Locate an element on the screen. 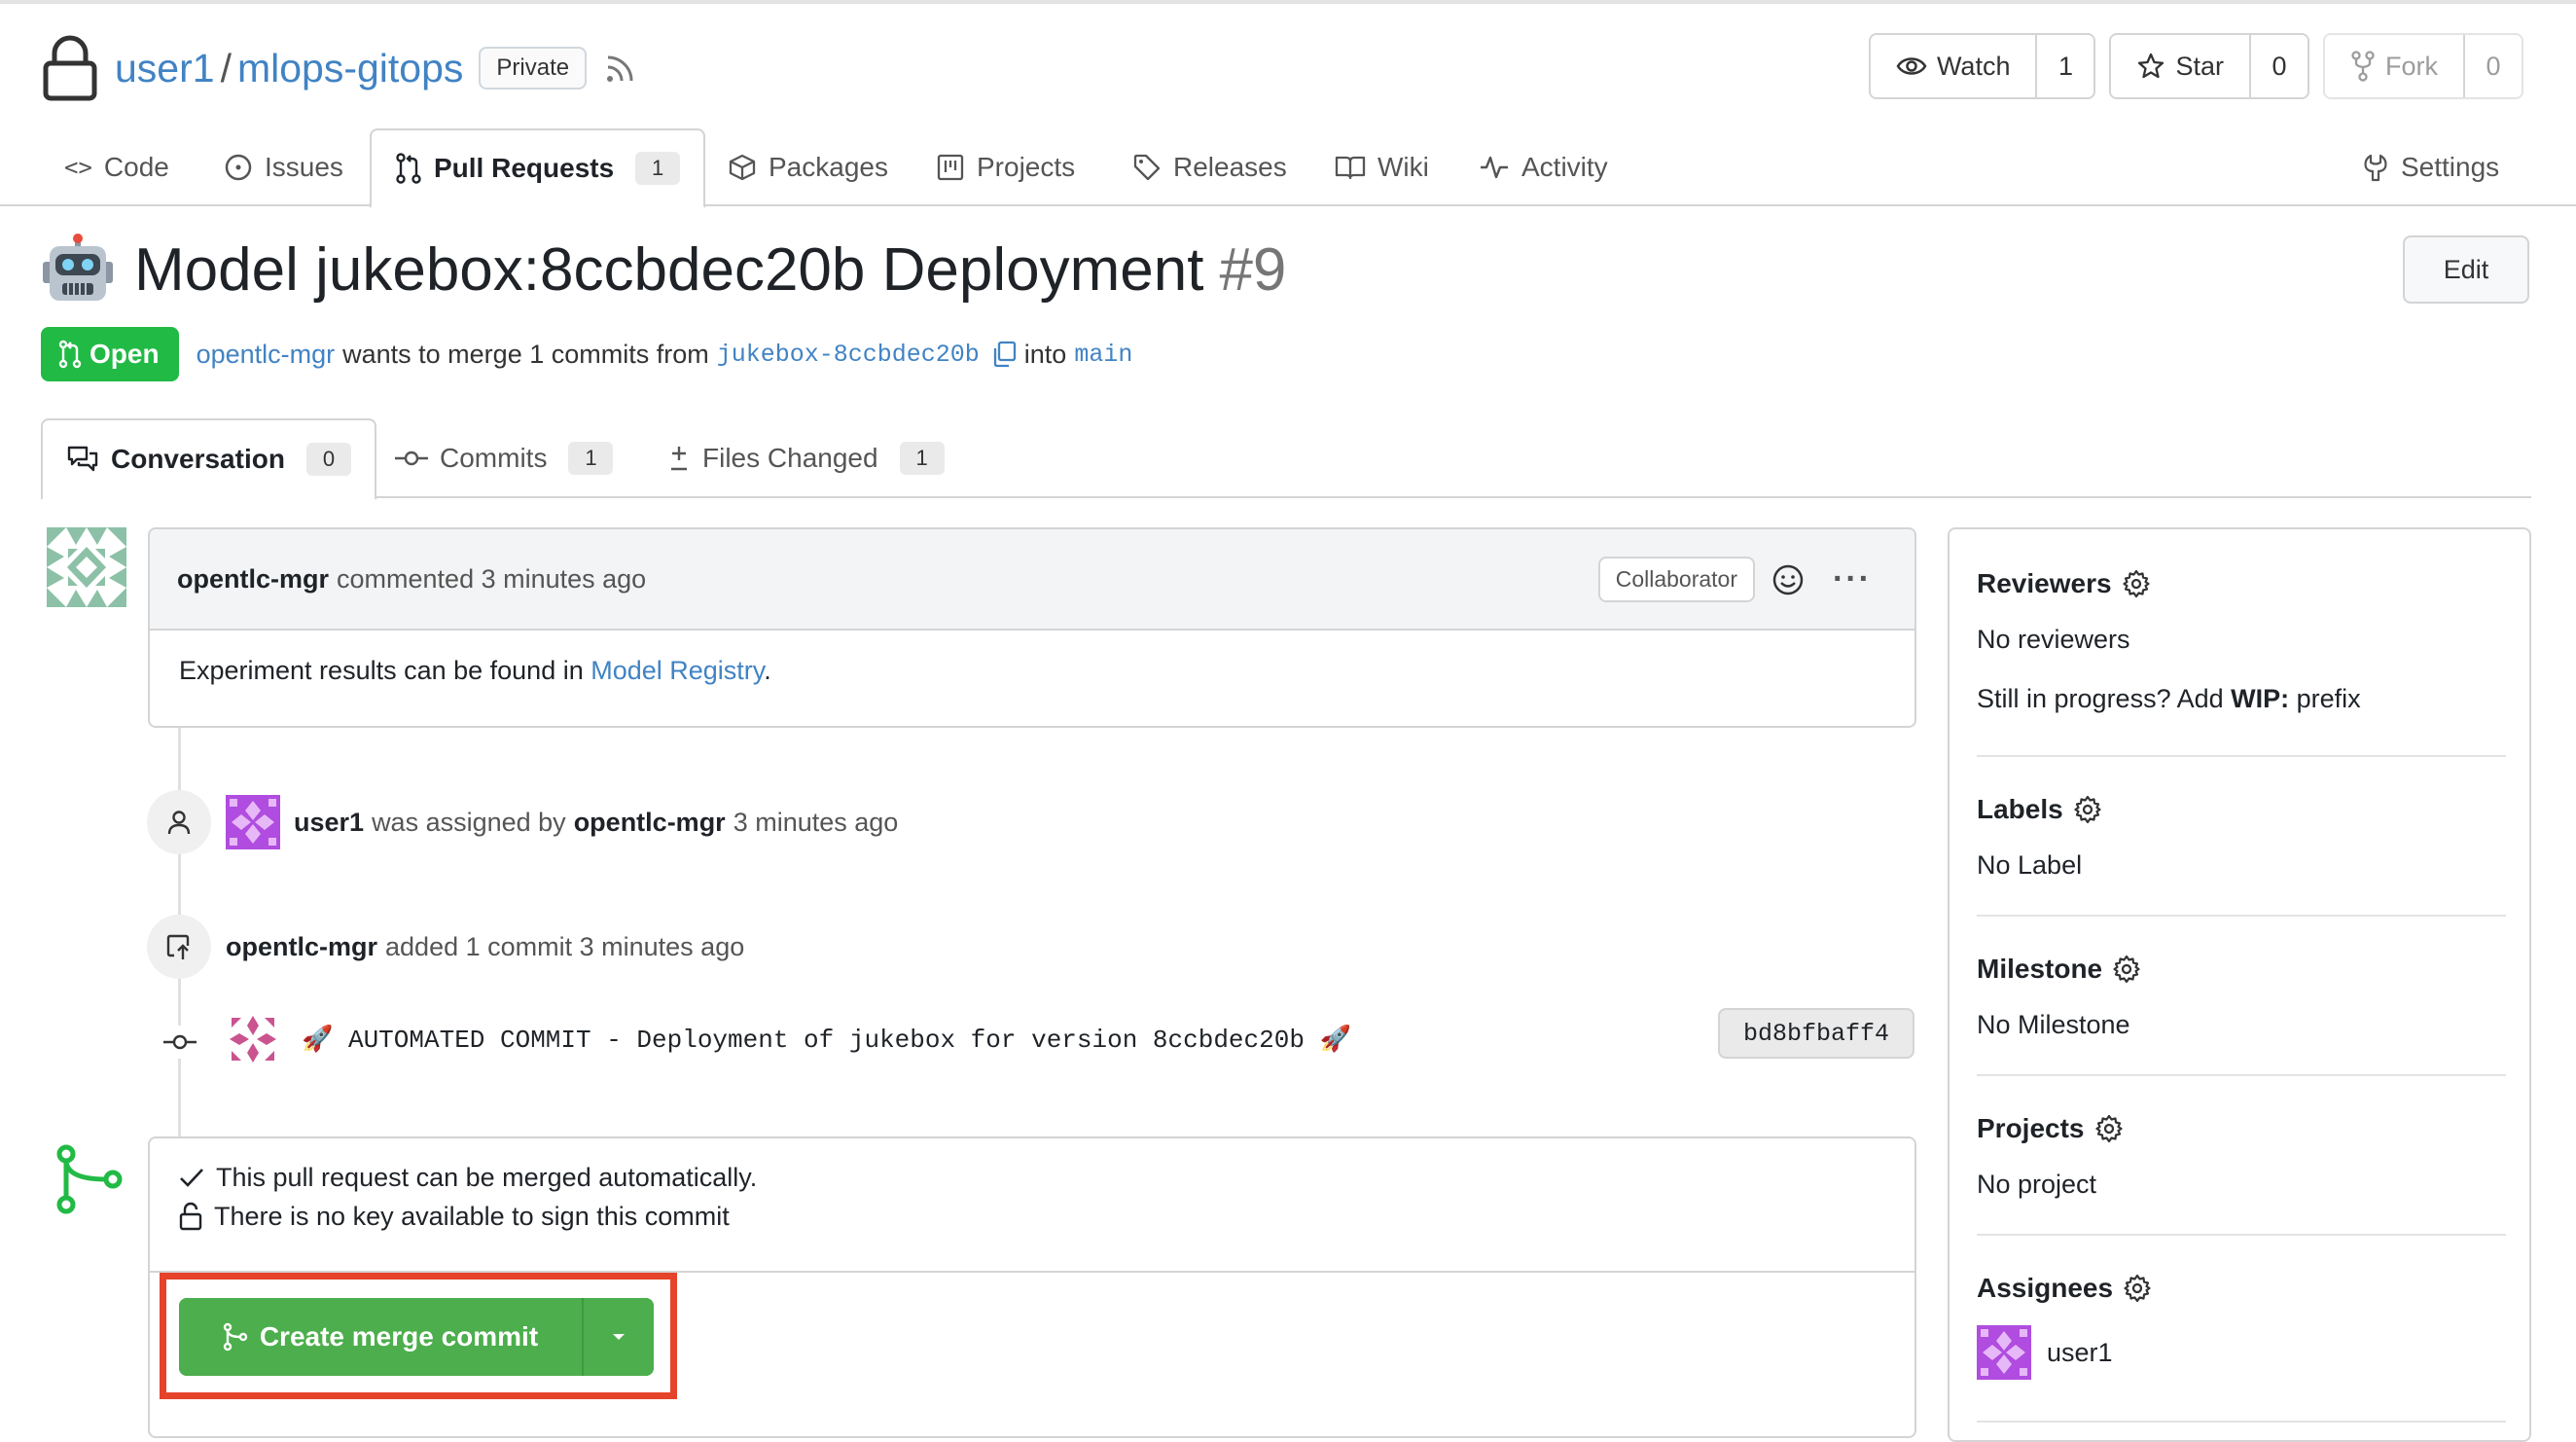 This screenshot has width=2576, height=1442. commits-count: 1 is located at coordinates (591, 458).